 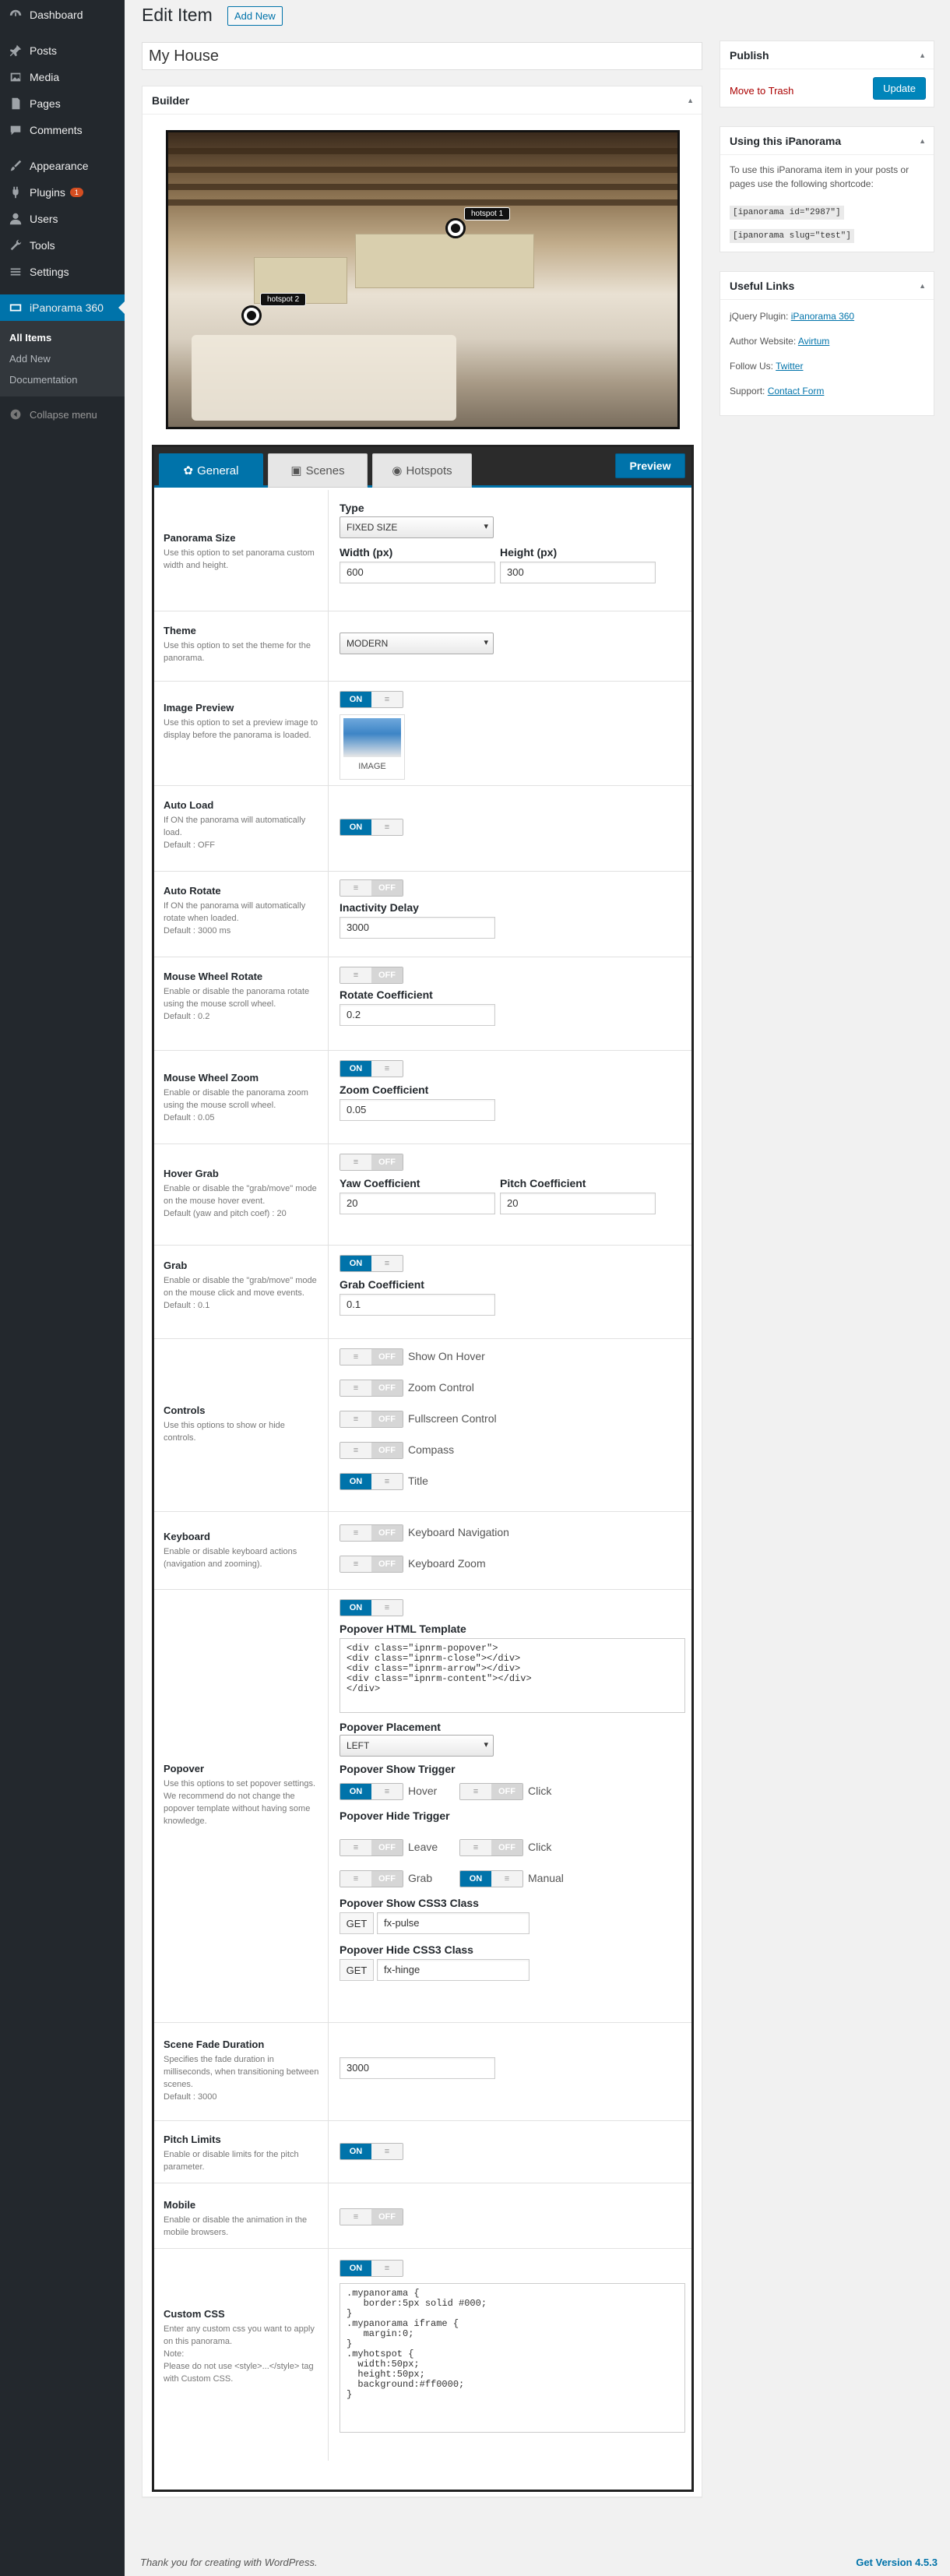 I want to click on publish-header: Publish ▲, so click(x=827, y=55).